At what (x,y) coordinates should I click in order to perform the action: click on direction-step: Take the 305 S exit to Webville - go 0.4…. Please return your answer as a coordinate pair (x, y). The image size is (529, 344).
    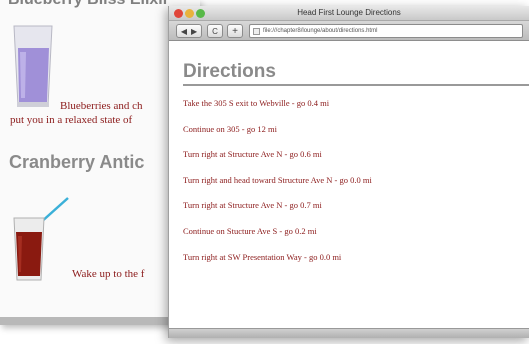
    Looking at the image, I should click on (256, 103).